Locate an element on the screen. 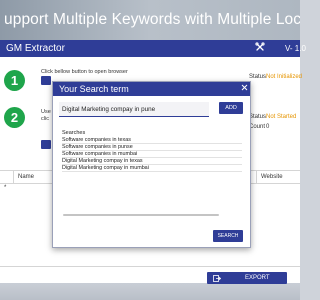 This screenshot has width=320, height=300. dialog-title-bar: Your Search term is located at coordinates (151, 89).